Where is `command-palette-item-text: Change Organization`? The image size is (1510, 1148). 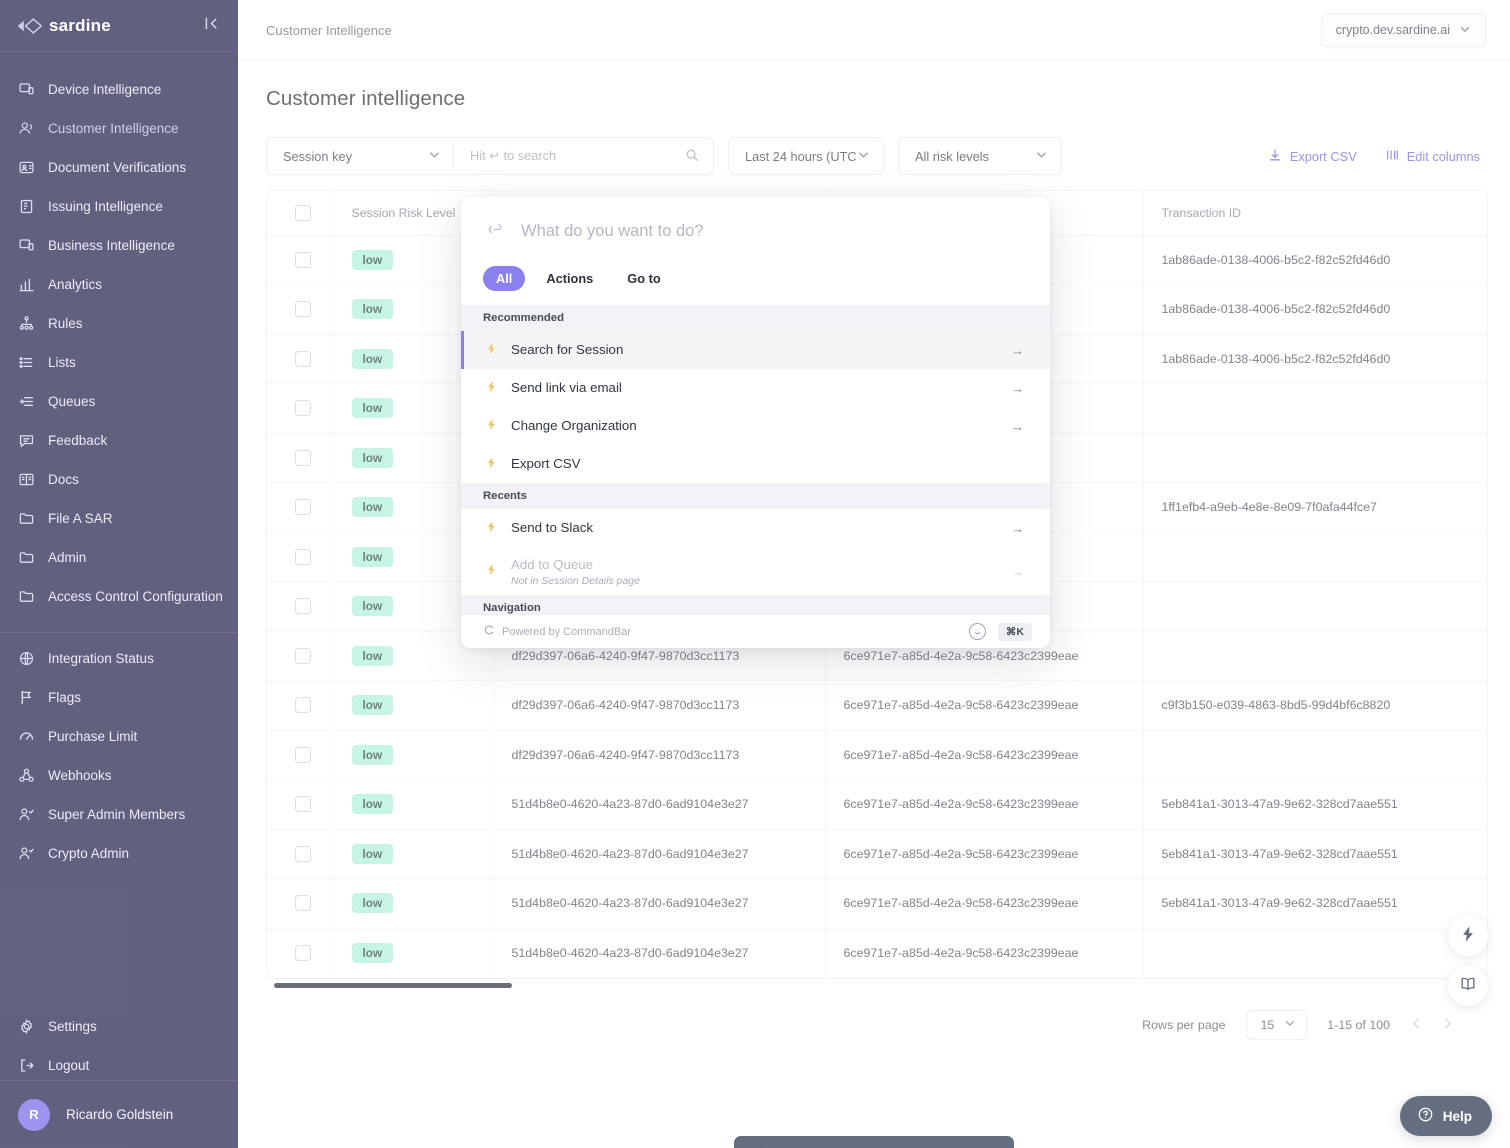
command-palette-item-text: Change Organization is located at coordinates (574, 426).